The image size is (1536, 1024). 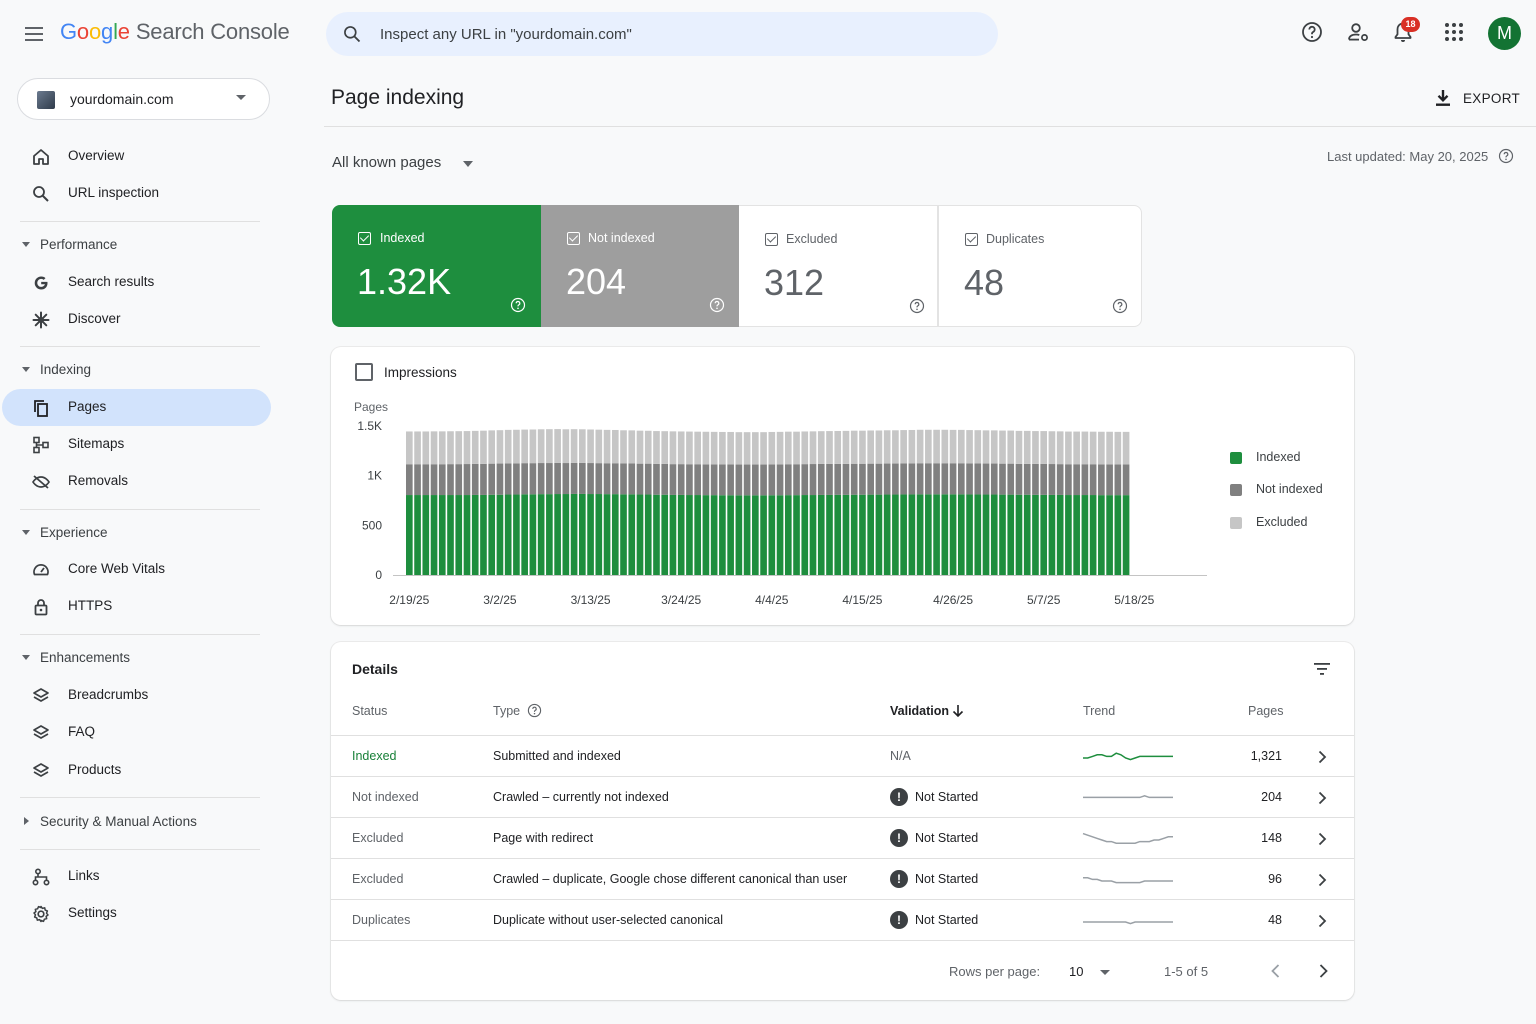 I want to click on column-header-pages: Pages, so click(x=1265, y=711).